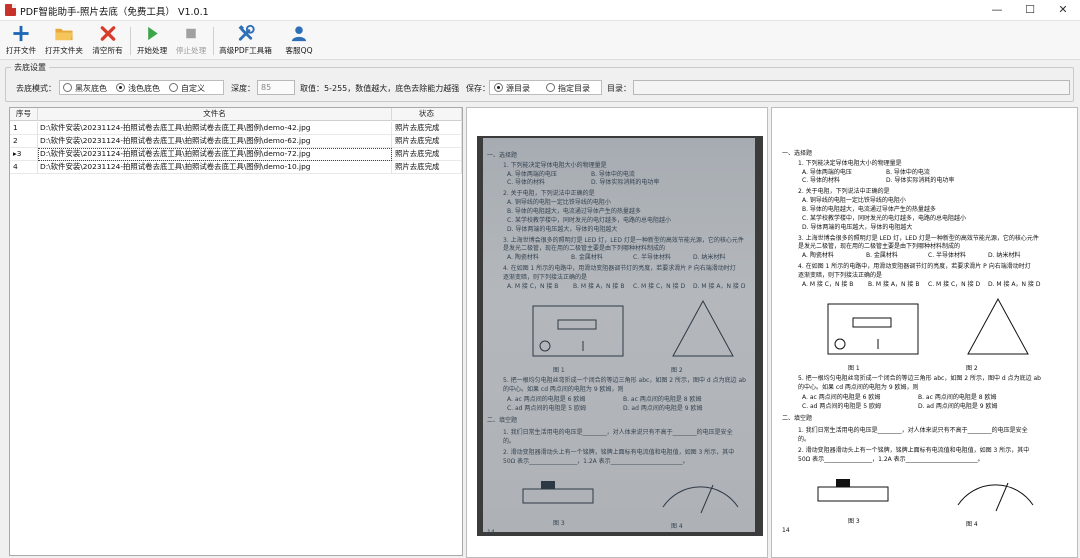  What do you see at coordinates (563, 389) in the screenshot?
I see `document-line: 的中心。如果 cd 两点间的电阻为 9 欧姆，则` at bounding box center [563, 389].